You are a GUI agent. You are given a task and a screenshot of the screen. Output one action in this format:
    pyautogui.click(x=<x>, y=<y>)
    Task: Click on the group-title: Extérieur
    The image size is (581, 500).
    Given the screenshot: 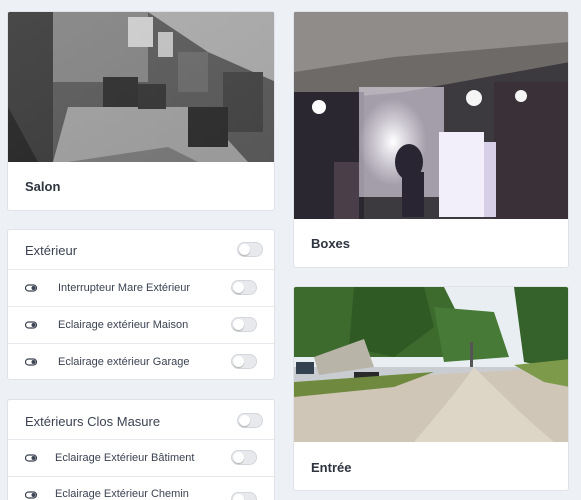 What is the action you would take?
    pyautogui.click(x=51, y=250)
    